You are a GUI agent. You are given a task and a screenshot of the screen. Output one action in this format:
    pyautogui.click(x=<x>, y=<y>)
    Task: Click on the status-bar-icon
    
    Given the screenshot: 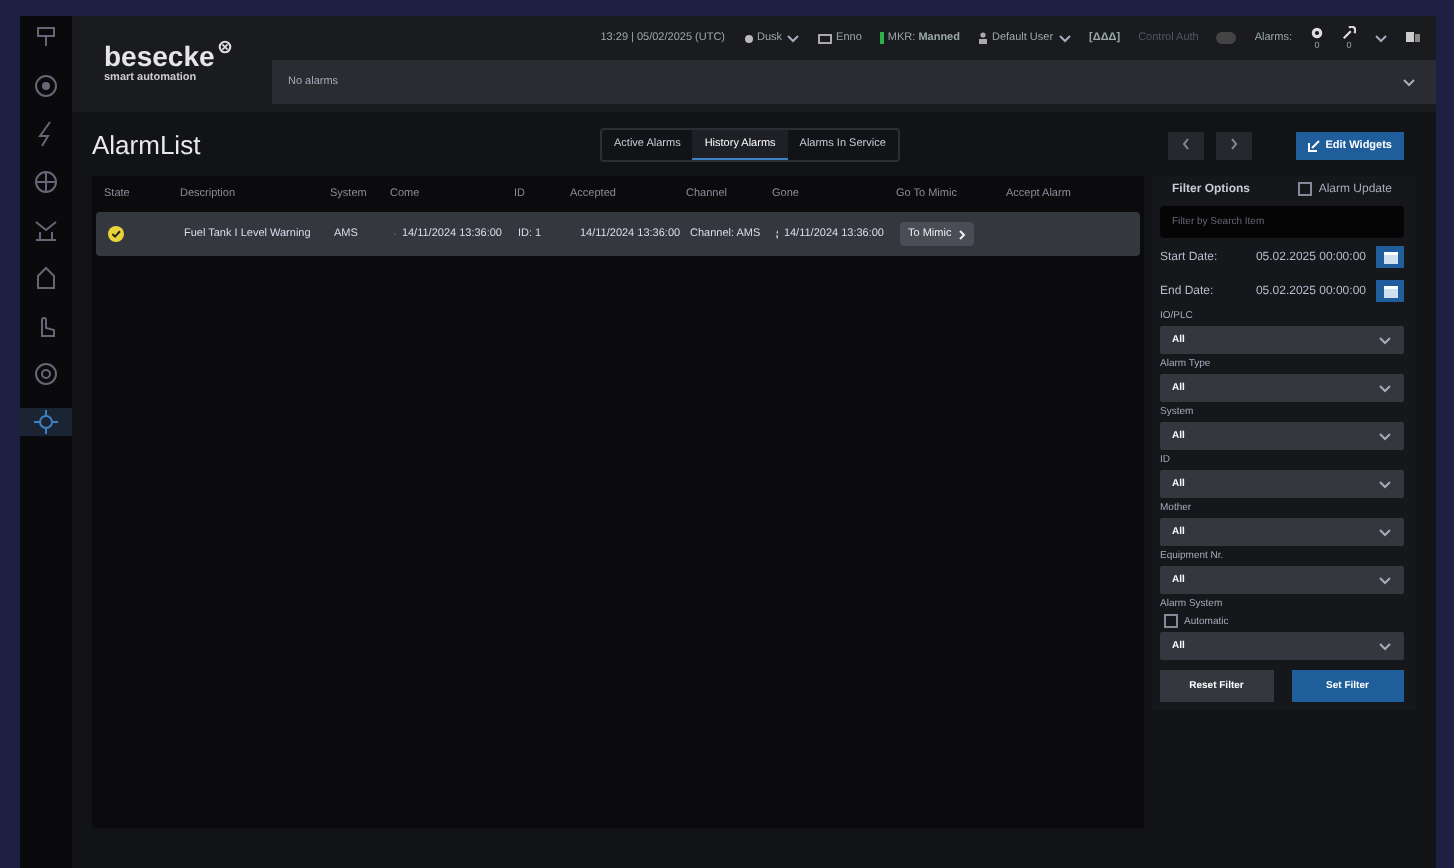 What is the action you would take?
    pyautogui.click(x=881, y=38)
    